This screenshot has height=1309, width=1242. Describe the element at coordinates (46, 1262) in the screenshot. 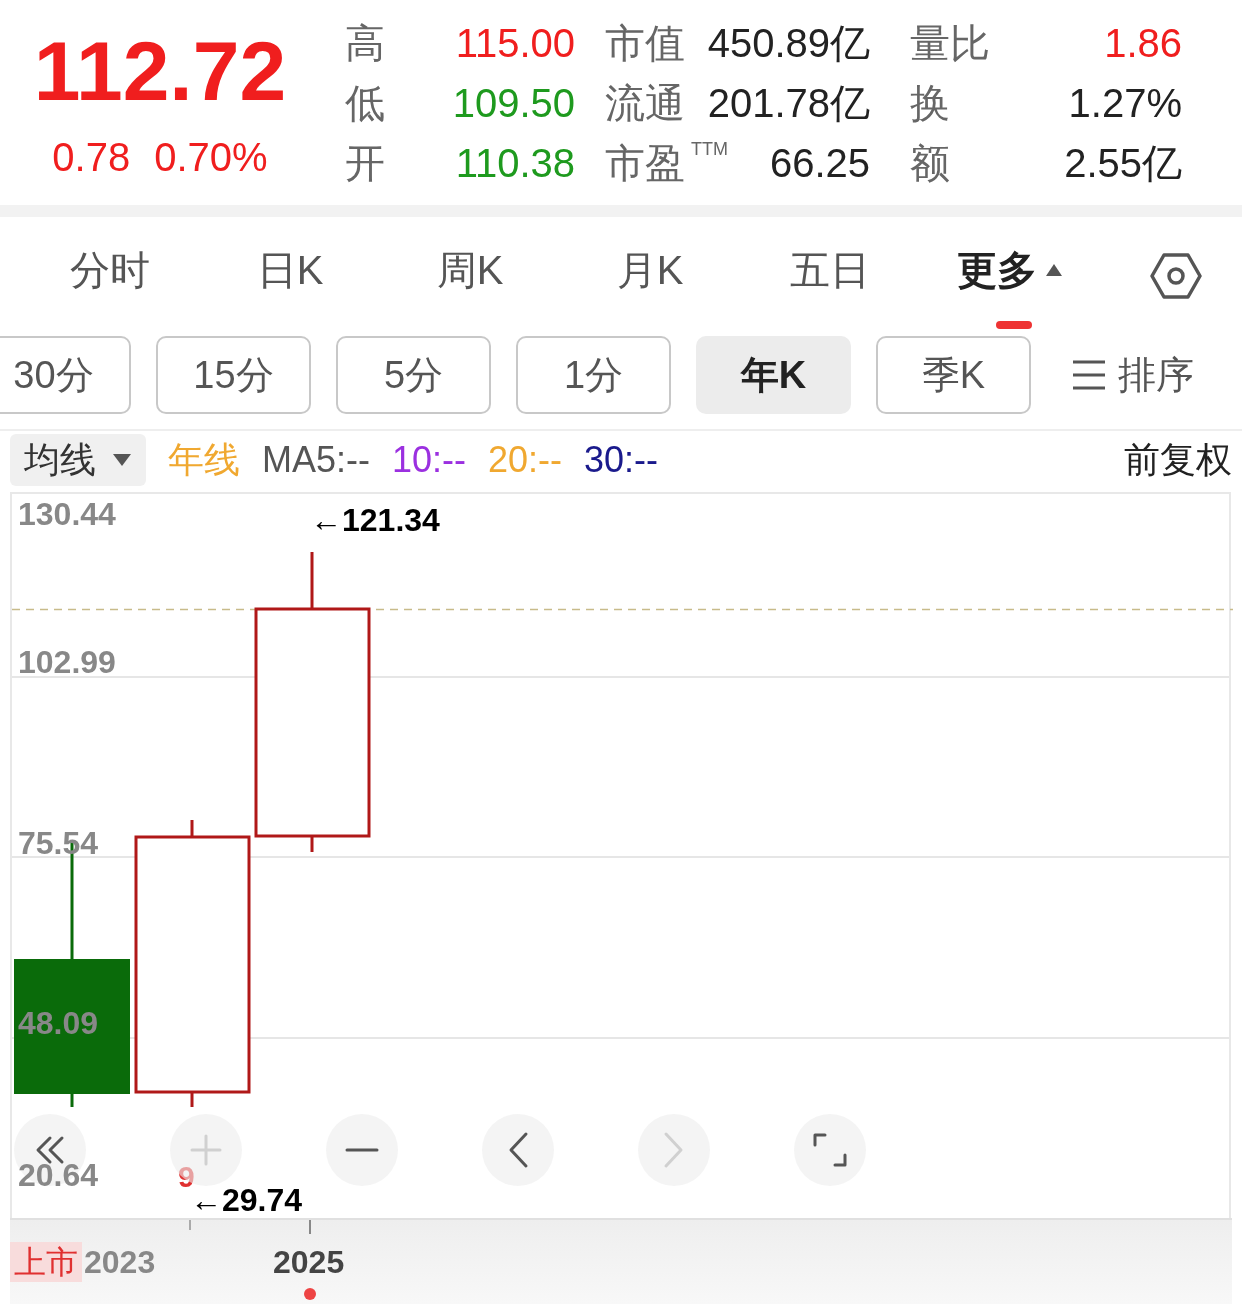

I see `listing-tag: 上市` at that location.